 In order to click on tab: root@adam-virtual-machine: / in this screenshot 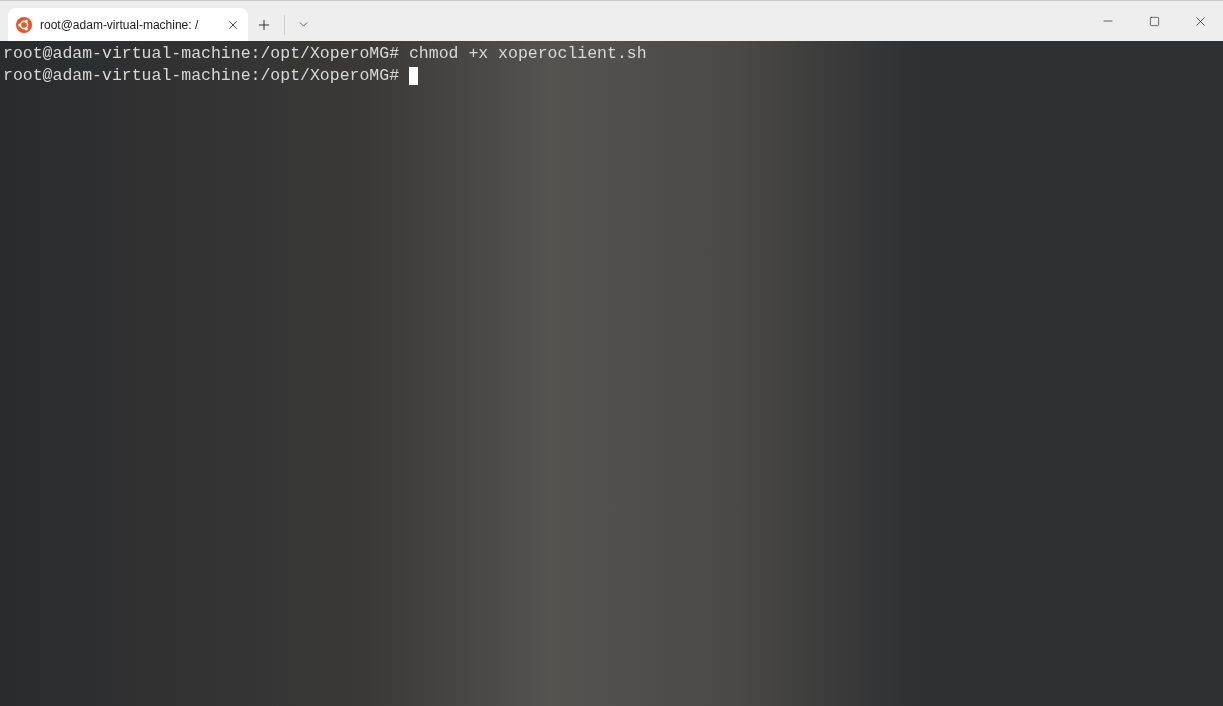, I will do `click(128, 24)`.